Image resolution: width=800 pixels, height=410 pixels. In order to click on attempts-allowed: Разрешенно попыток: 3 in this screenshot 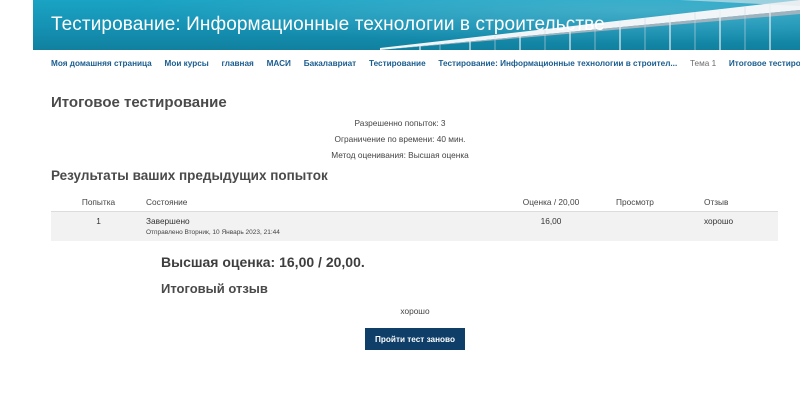, I will do `click(400, 123)`.